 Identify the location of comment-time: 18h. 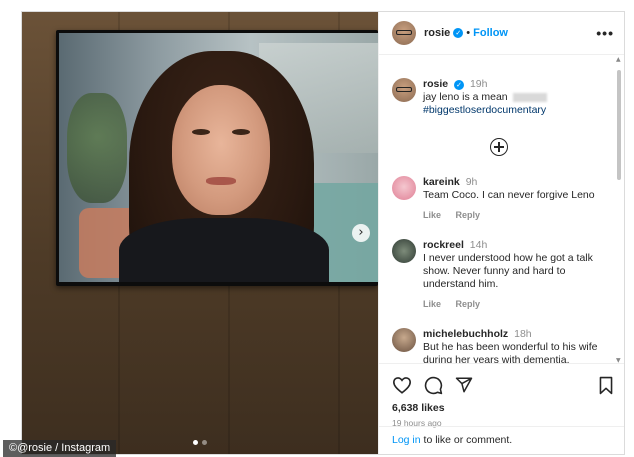
(523, 334).